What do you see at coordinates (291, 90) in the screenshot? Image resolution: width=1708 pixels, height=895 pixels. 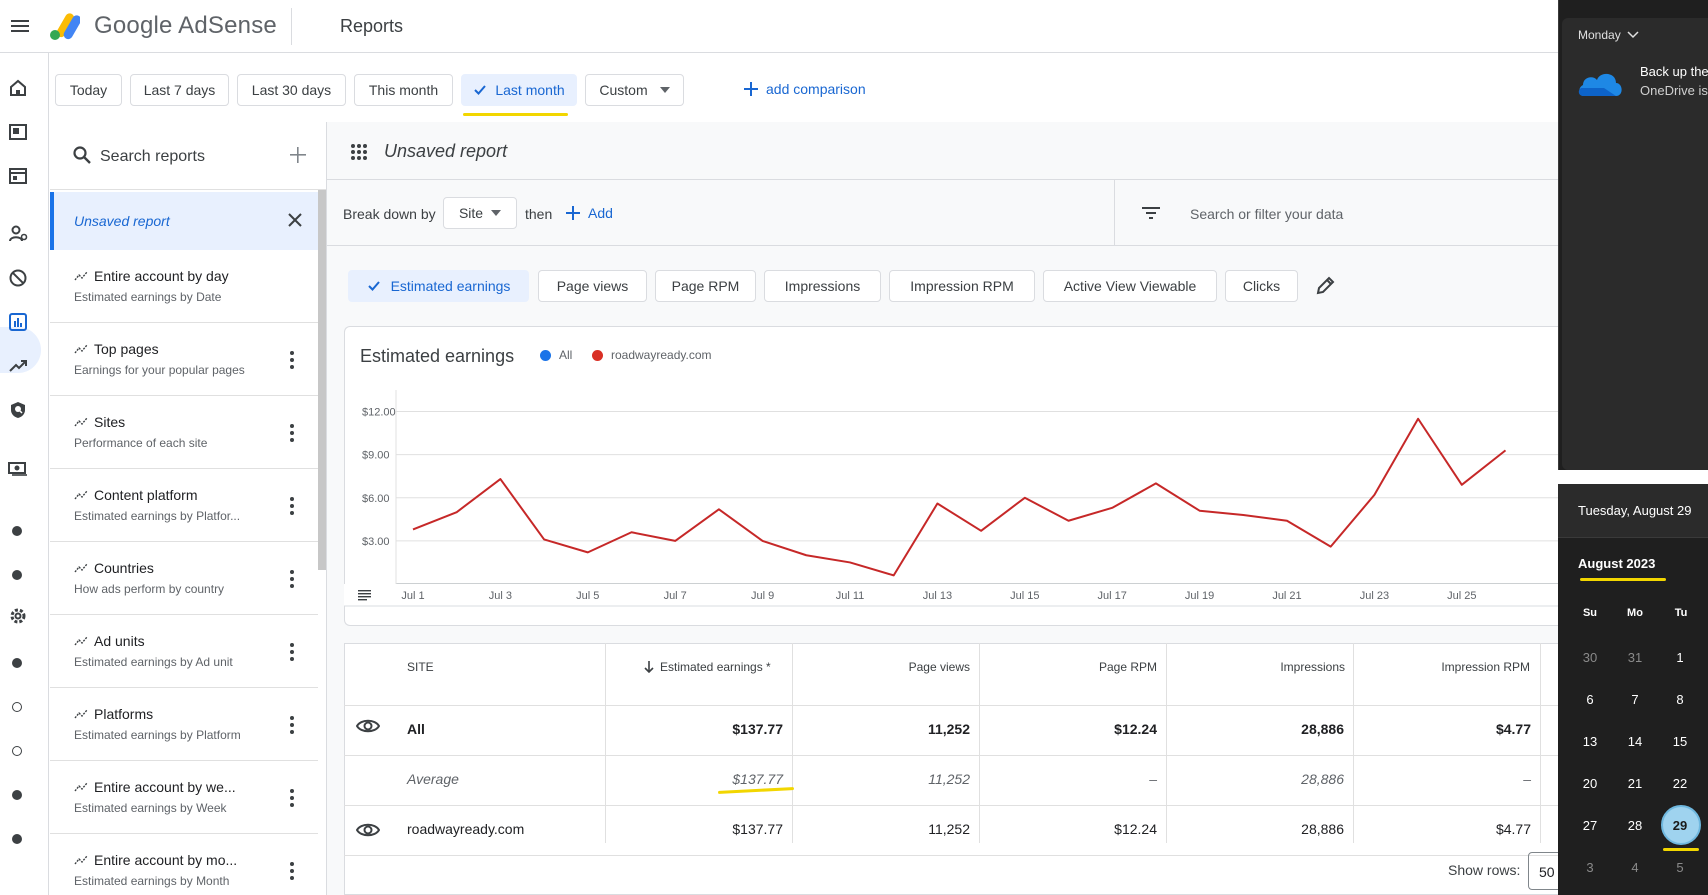 I see `chip-last-30-days: Last 30 days` at bounding box center [291, 90].